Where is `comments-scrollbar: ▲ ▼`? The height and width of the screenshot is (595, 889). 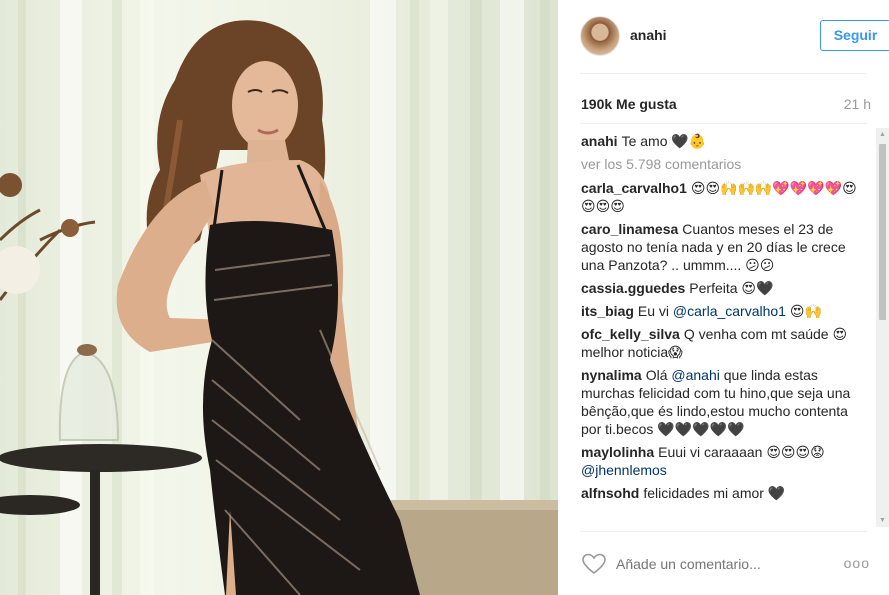
comments-scrollbar: ▲ ▼ is located at coordinates (882, 327).